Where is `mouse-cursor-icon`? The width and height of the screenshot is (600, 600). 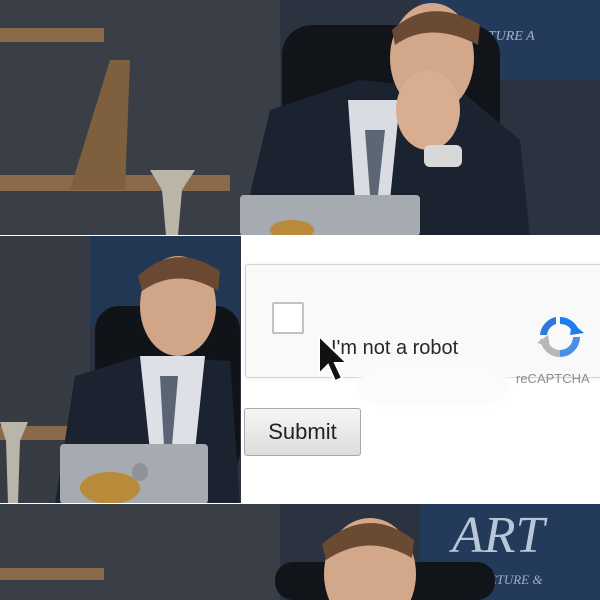 mouse-cursor-icon is located at coordinates (334, 358).